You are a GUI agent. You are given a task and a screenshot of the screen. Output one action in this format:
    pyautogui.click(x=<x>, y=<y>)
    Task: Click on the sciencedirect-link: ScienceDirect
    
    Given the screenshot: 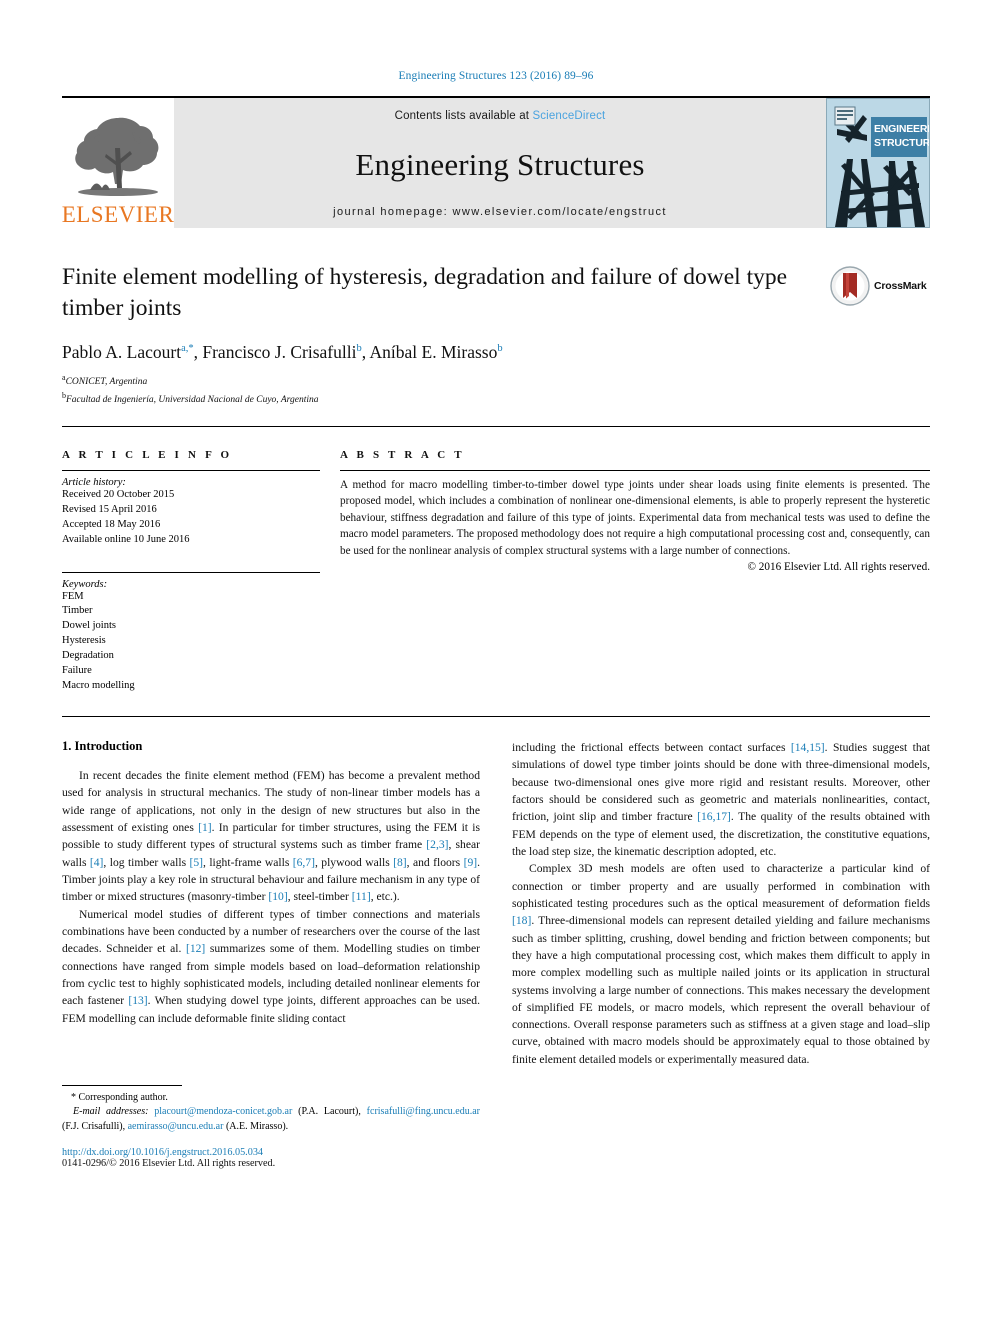 What is the action you would take?
    pyautogui.click(x=568, y=116)
    